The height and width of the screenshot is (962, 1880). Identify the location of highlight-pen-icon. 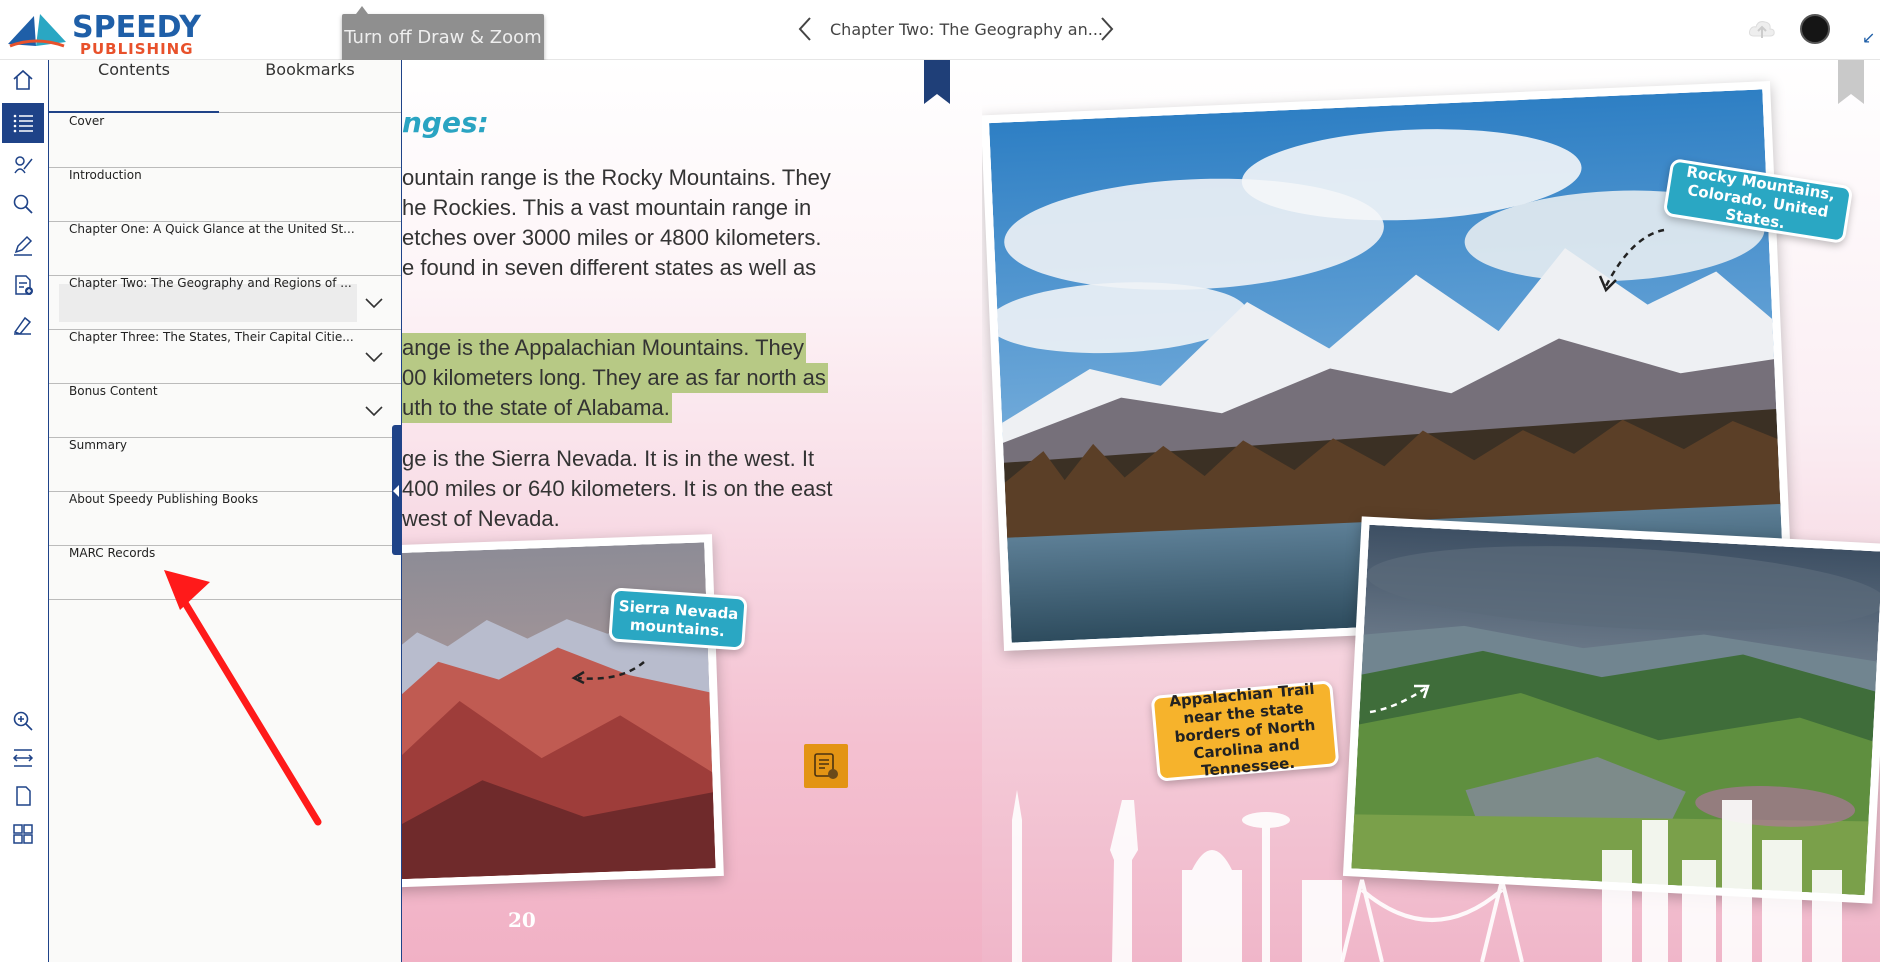
(23, 245).